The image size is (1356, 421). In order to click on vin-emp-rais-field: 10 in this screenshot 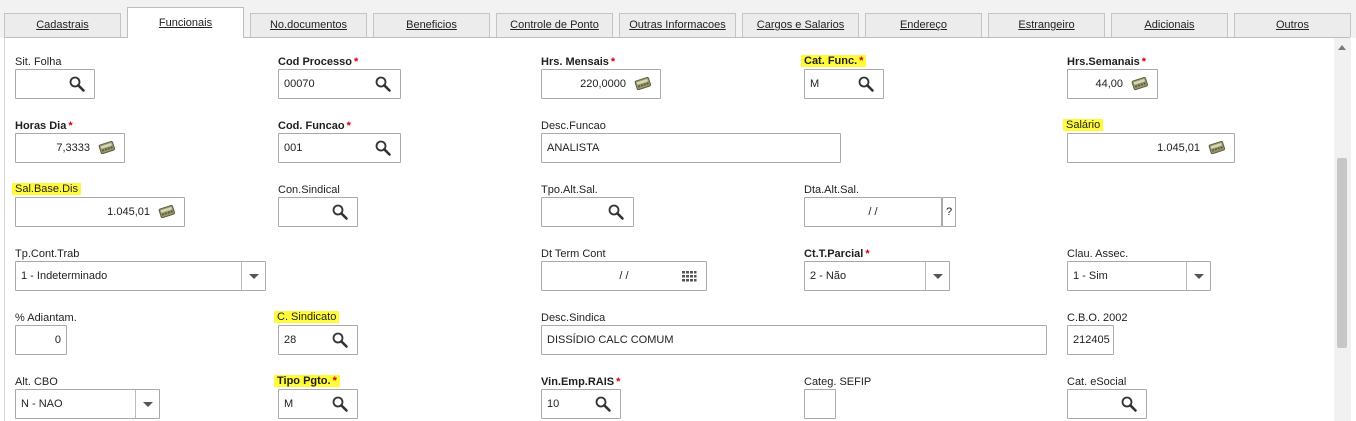, I will do `click(581, 404)`.